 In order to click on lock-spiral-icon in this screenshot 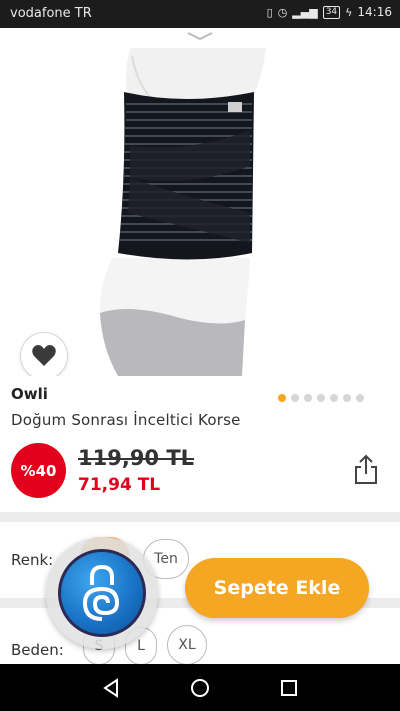, I will do `click(101, 592)`.